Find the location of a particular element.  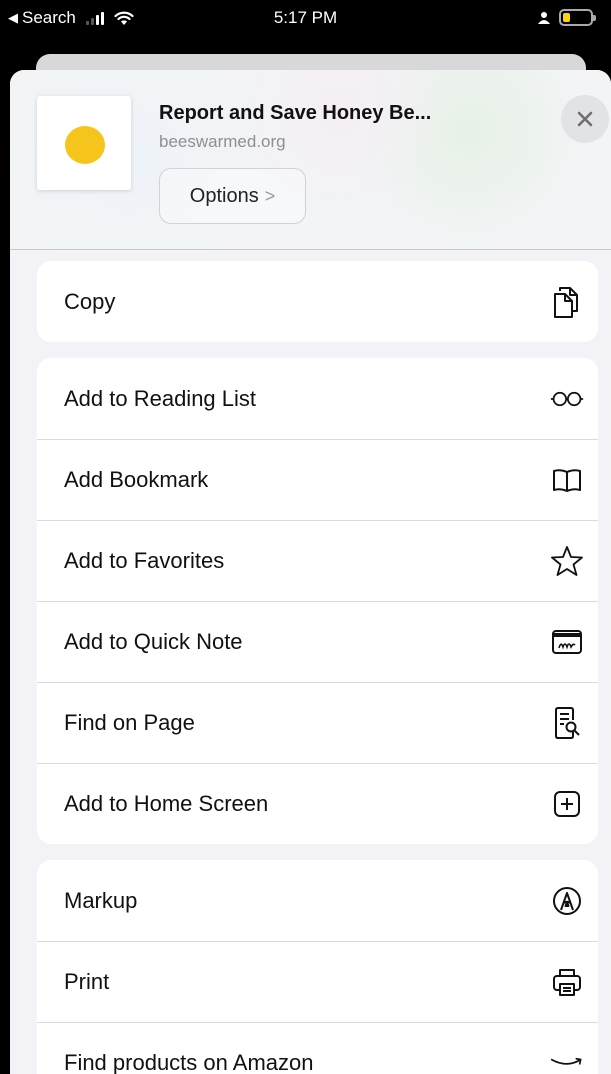

quick-note-icon is located at coordinates (567, 642).